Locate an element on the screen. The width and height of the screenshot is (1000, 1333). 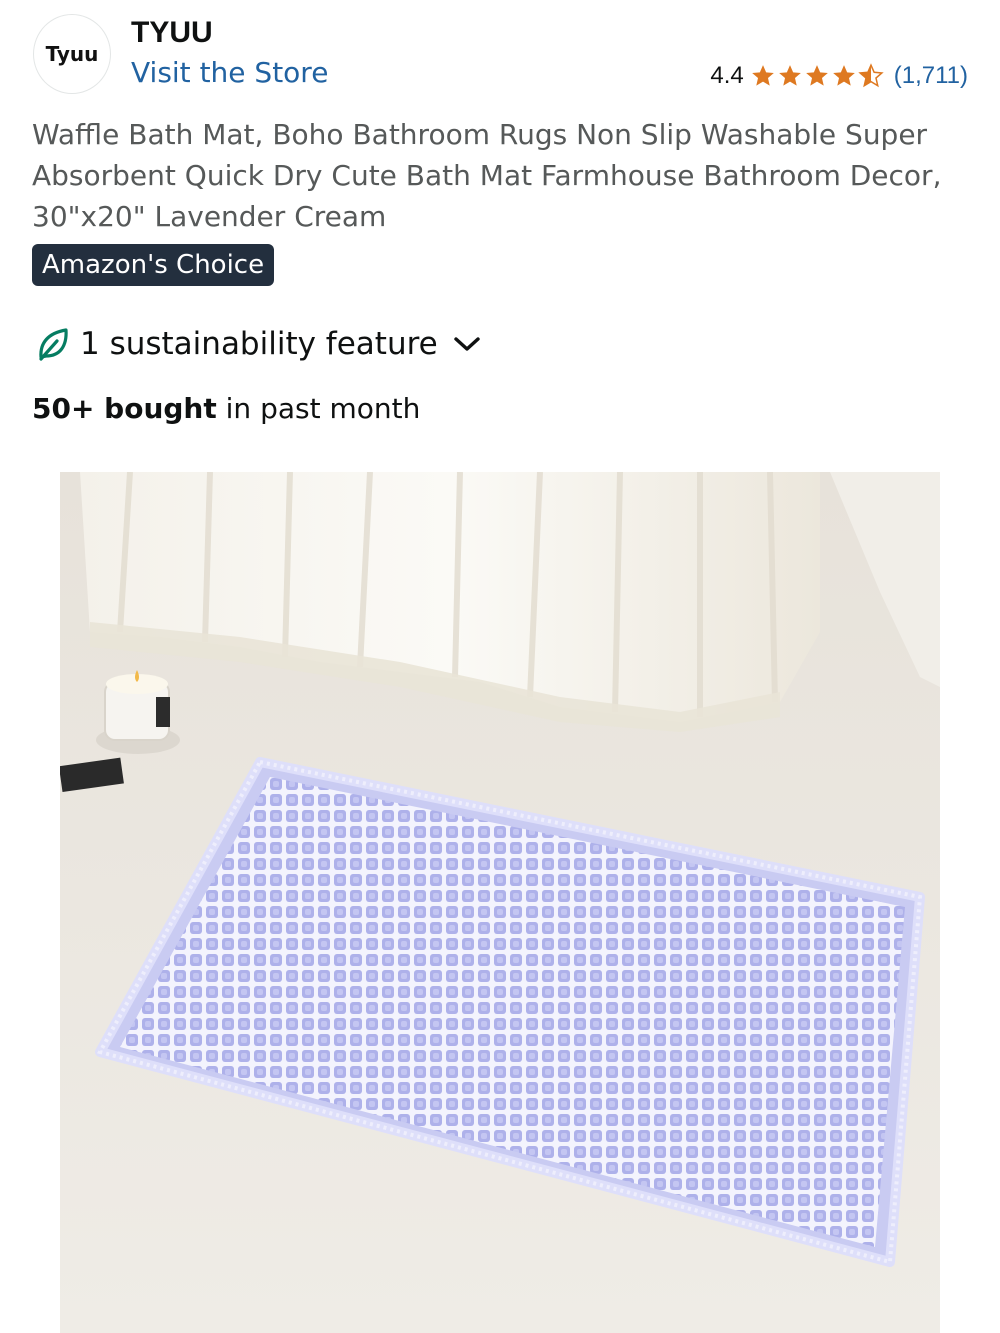
visit-store-link: Visit the Store is located at coordinates (229, 72).